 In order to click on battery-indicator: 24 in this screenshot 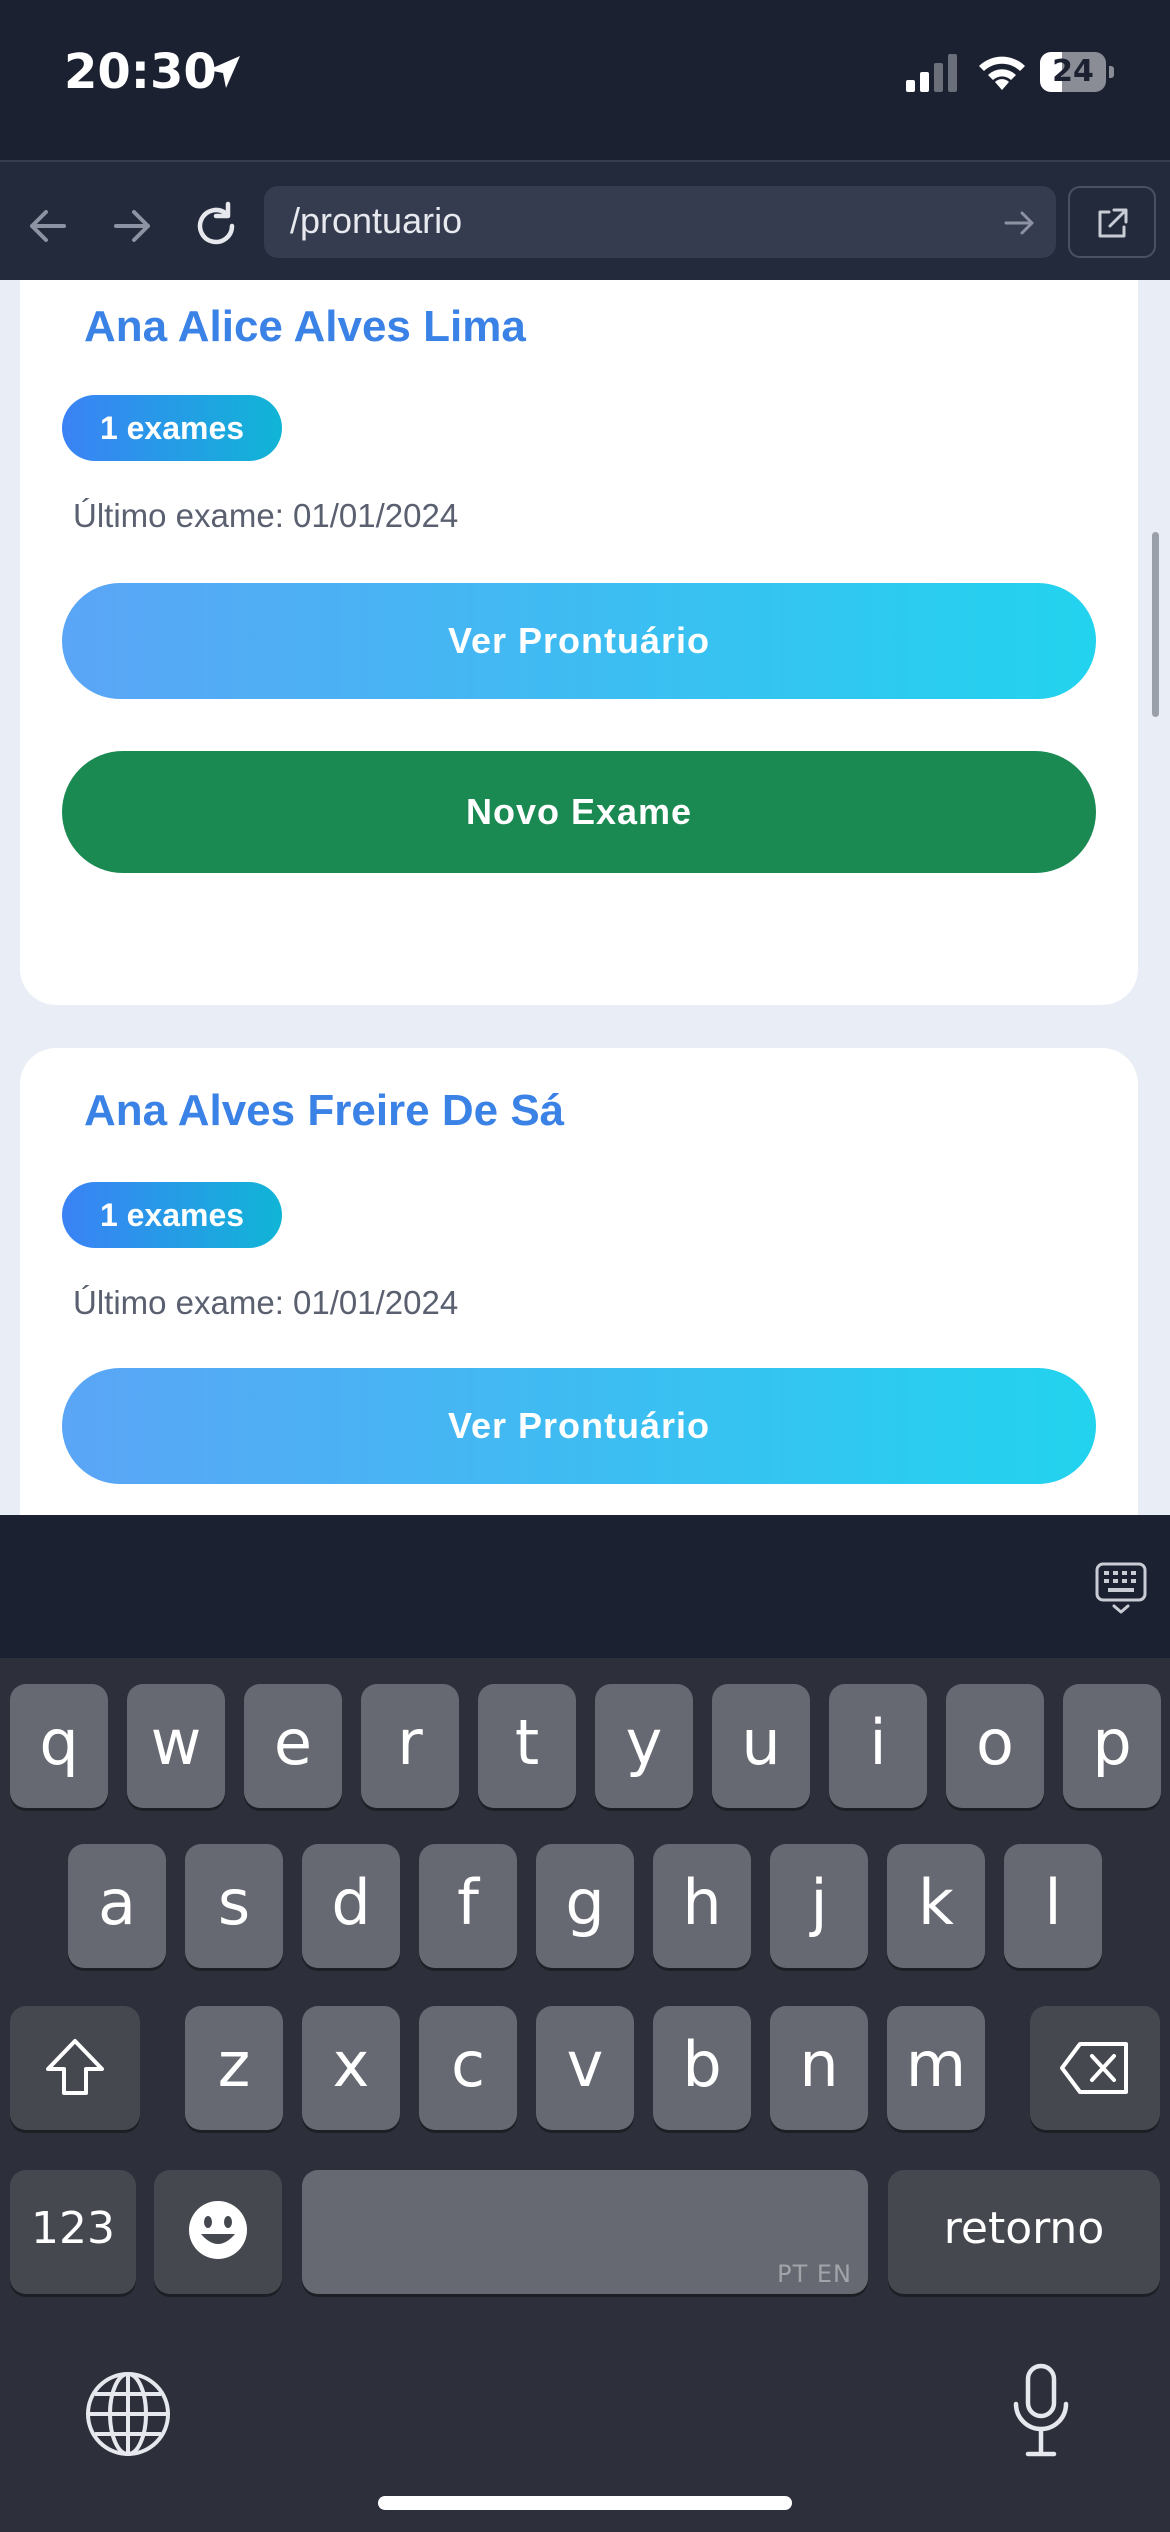, I will do `click(1077, 72)`.